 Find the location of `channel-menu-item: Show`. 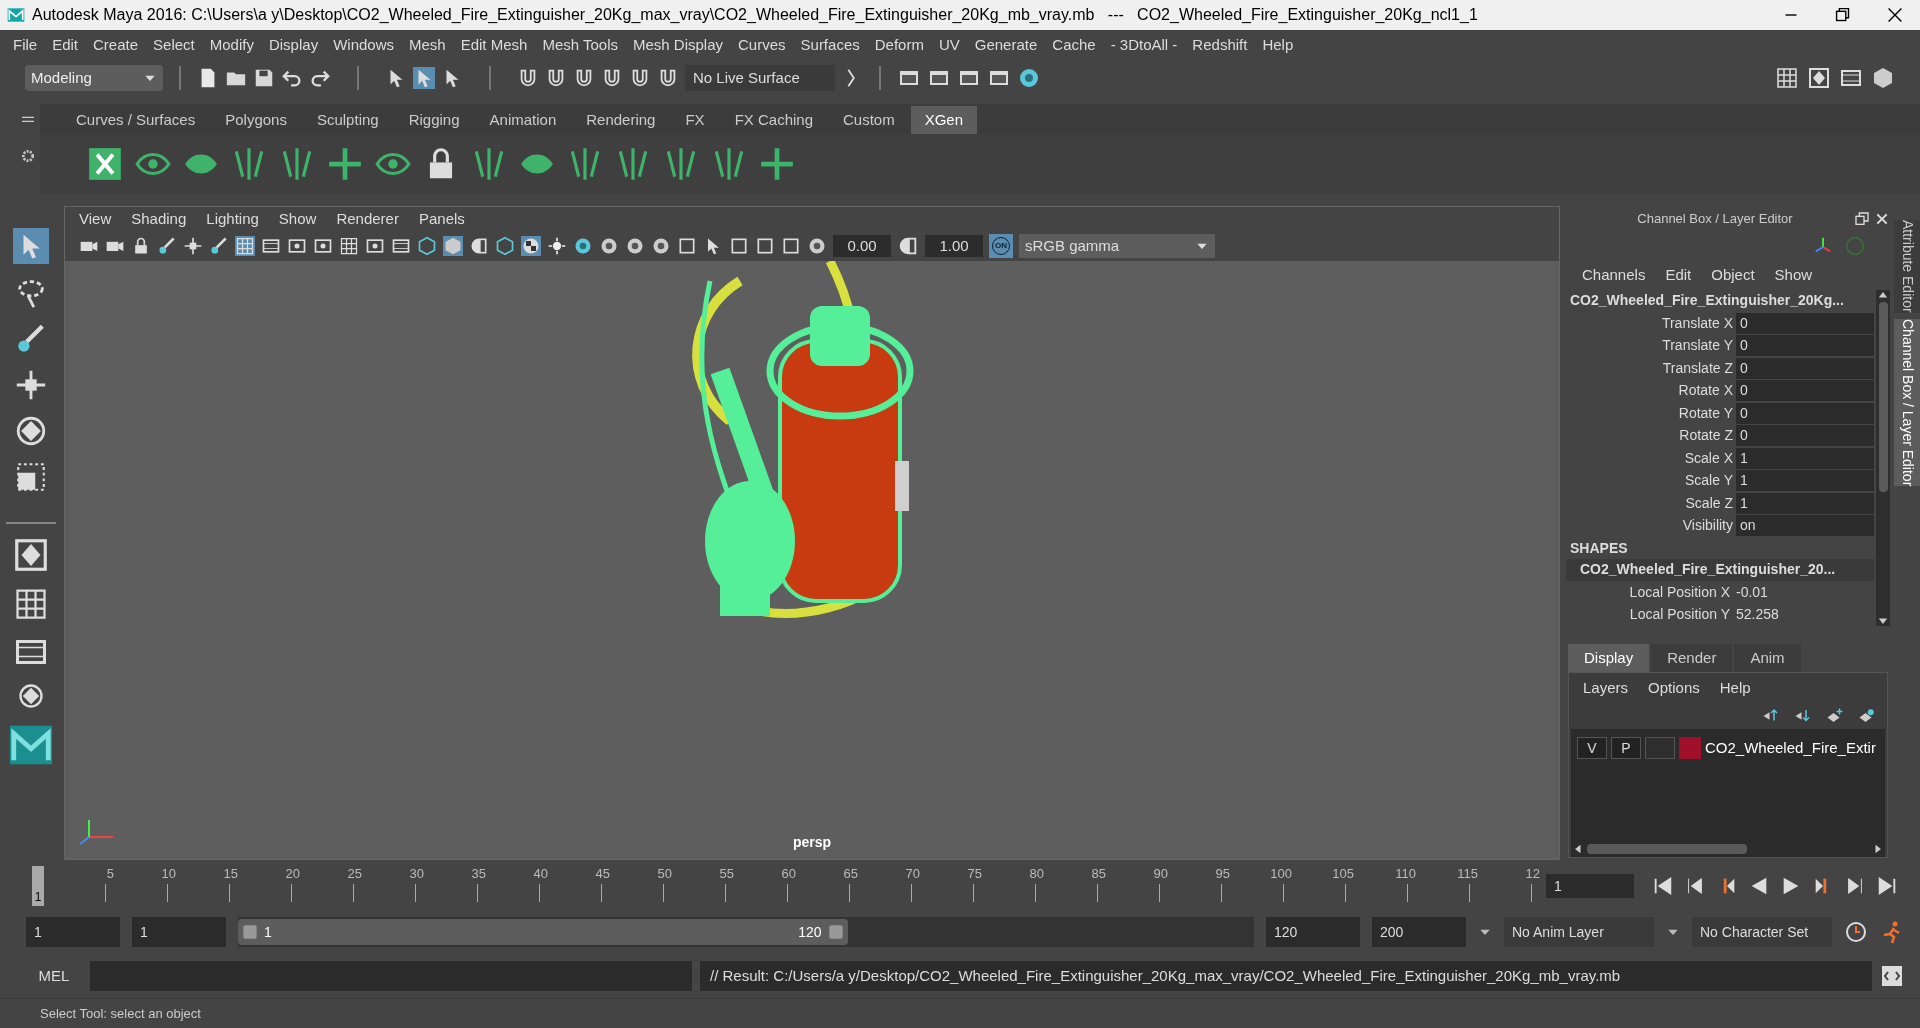

channel-menu-item: Show is located at coordinates (1793, 275).